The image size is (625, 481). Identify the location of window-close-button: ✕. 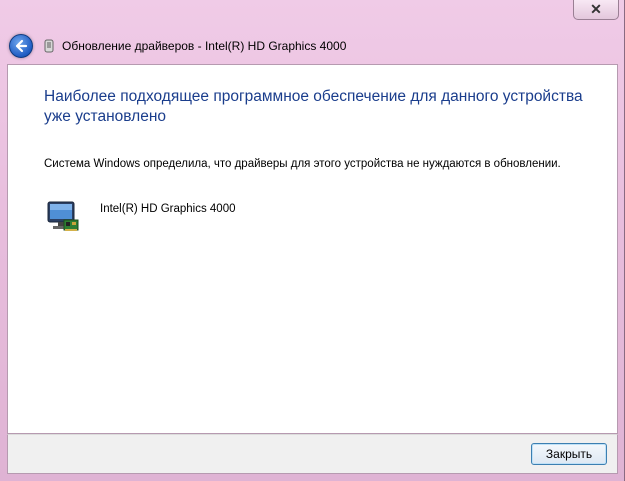
(596, 10).